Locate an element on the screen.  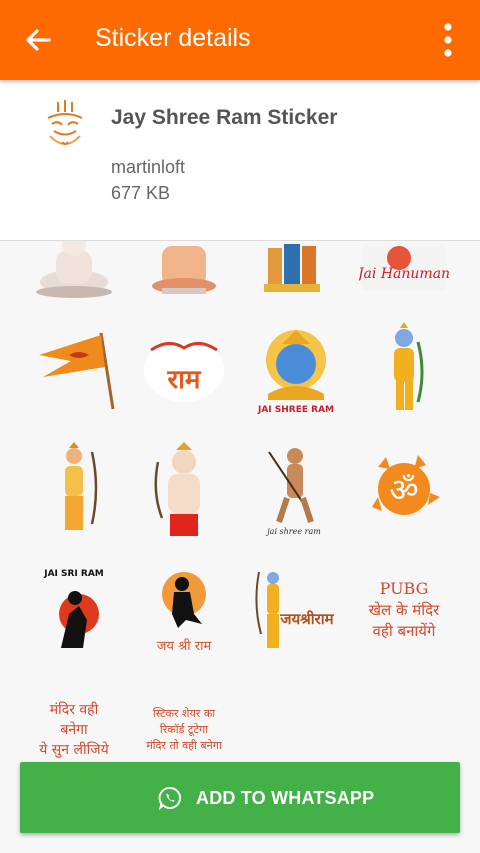
sticker-pubg-line-3: वही बनायेंगे is located at coordinates (404, 631).